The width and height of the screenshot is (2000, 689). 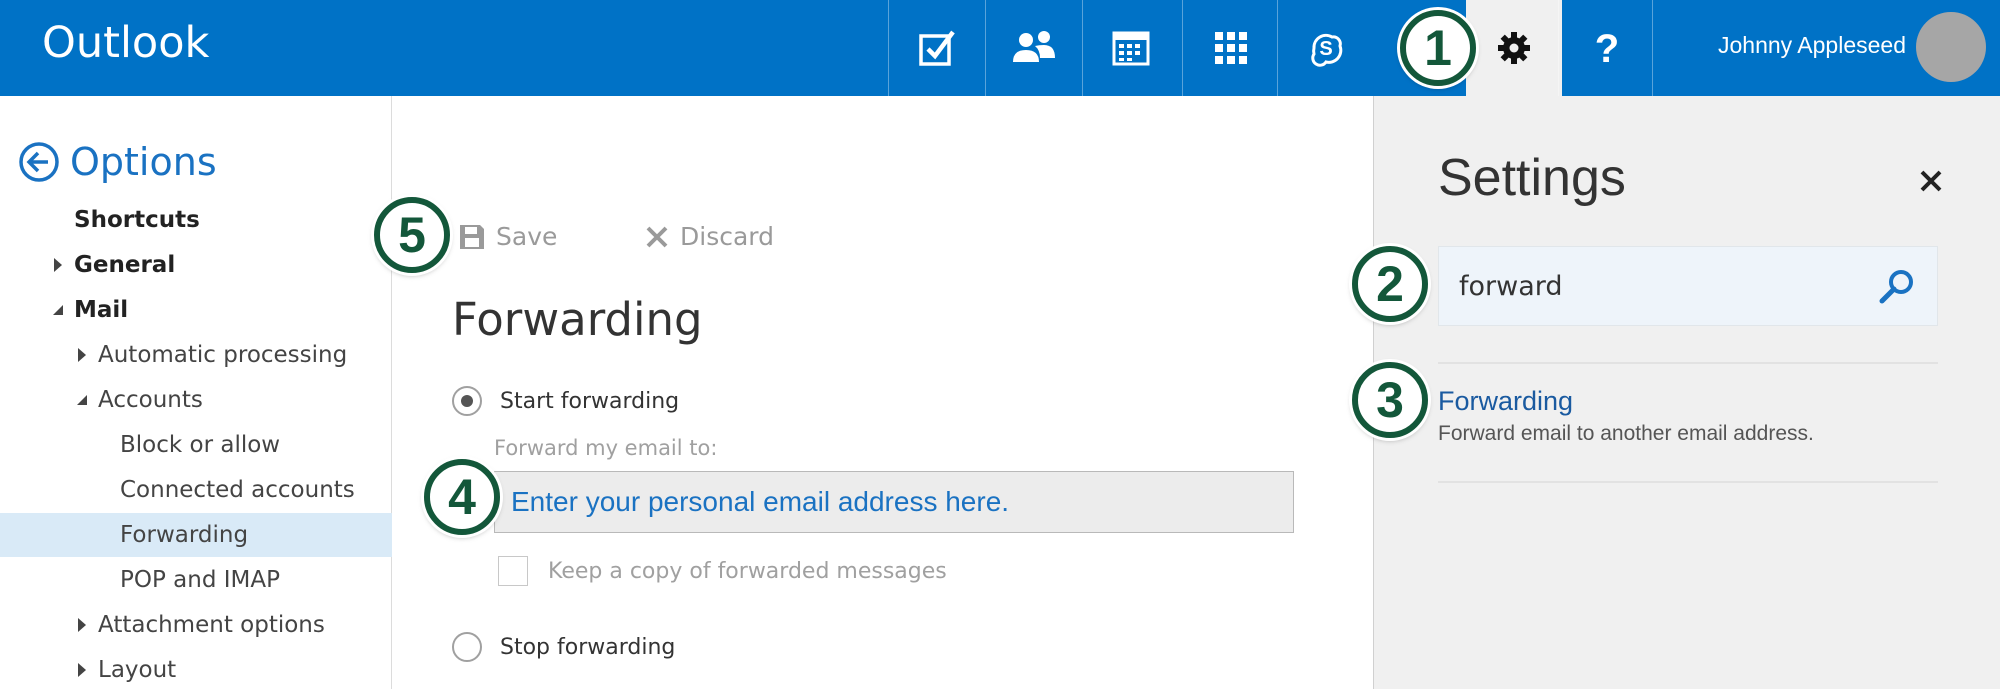 I want to click on calendar-icon, so click(x=1130, y=48).